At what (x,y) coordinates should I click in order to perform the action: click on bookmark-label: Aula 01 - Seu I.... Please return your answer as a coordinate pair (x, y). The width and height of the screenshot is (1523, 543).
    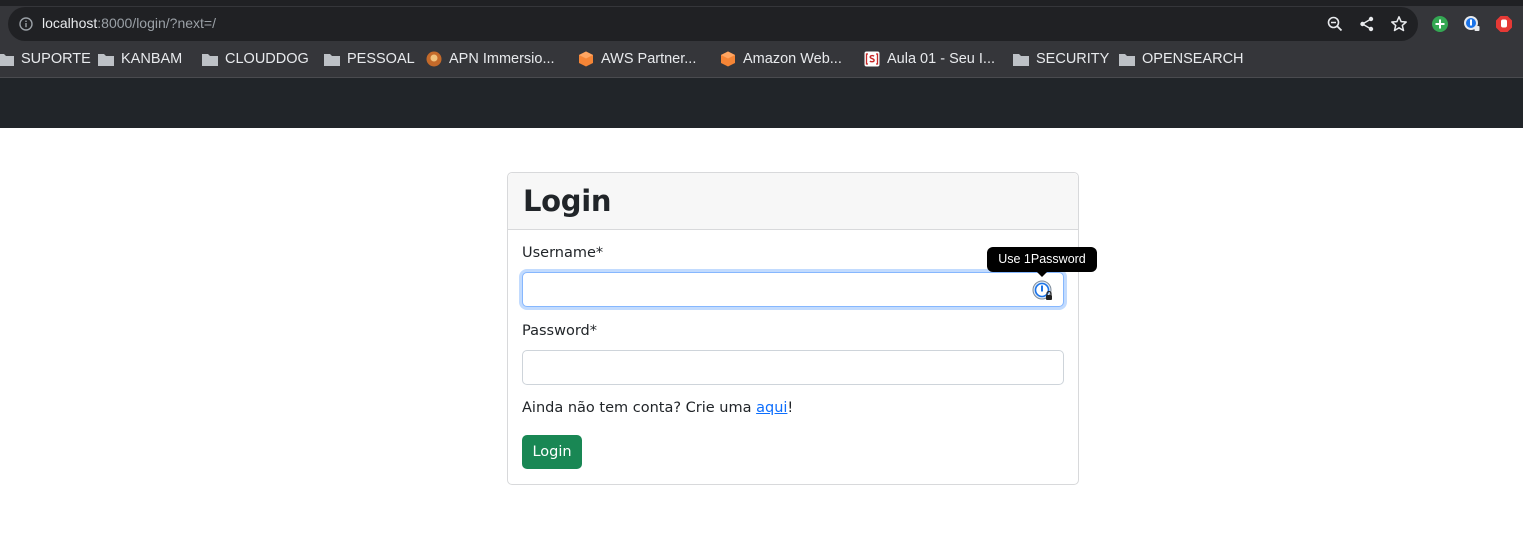
    Looking at the image, I should click on (941, 59).